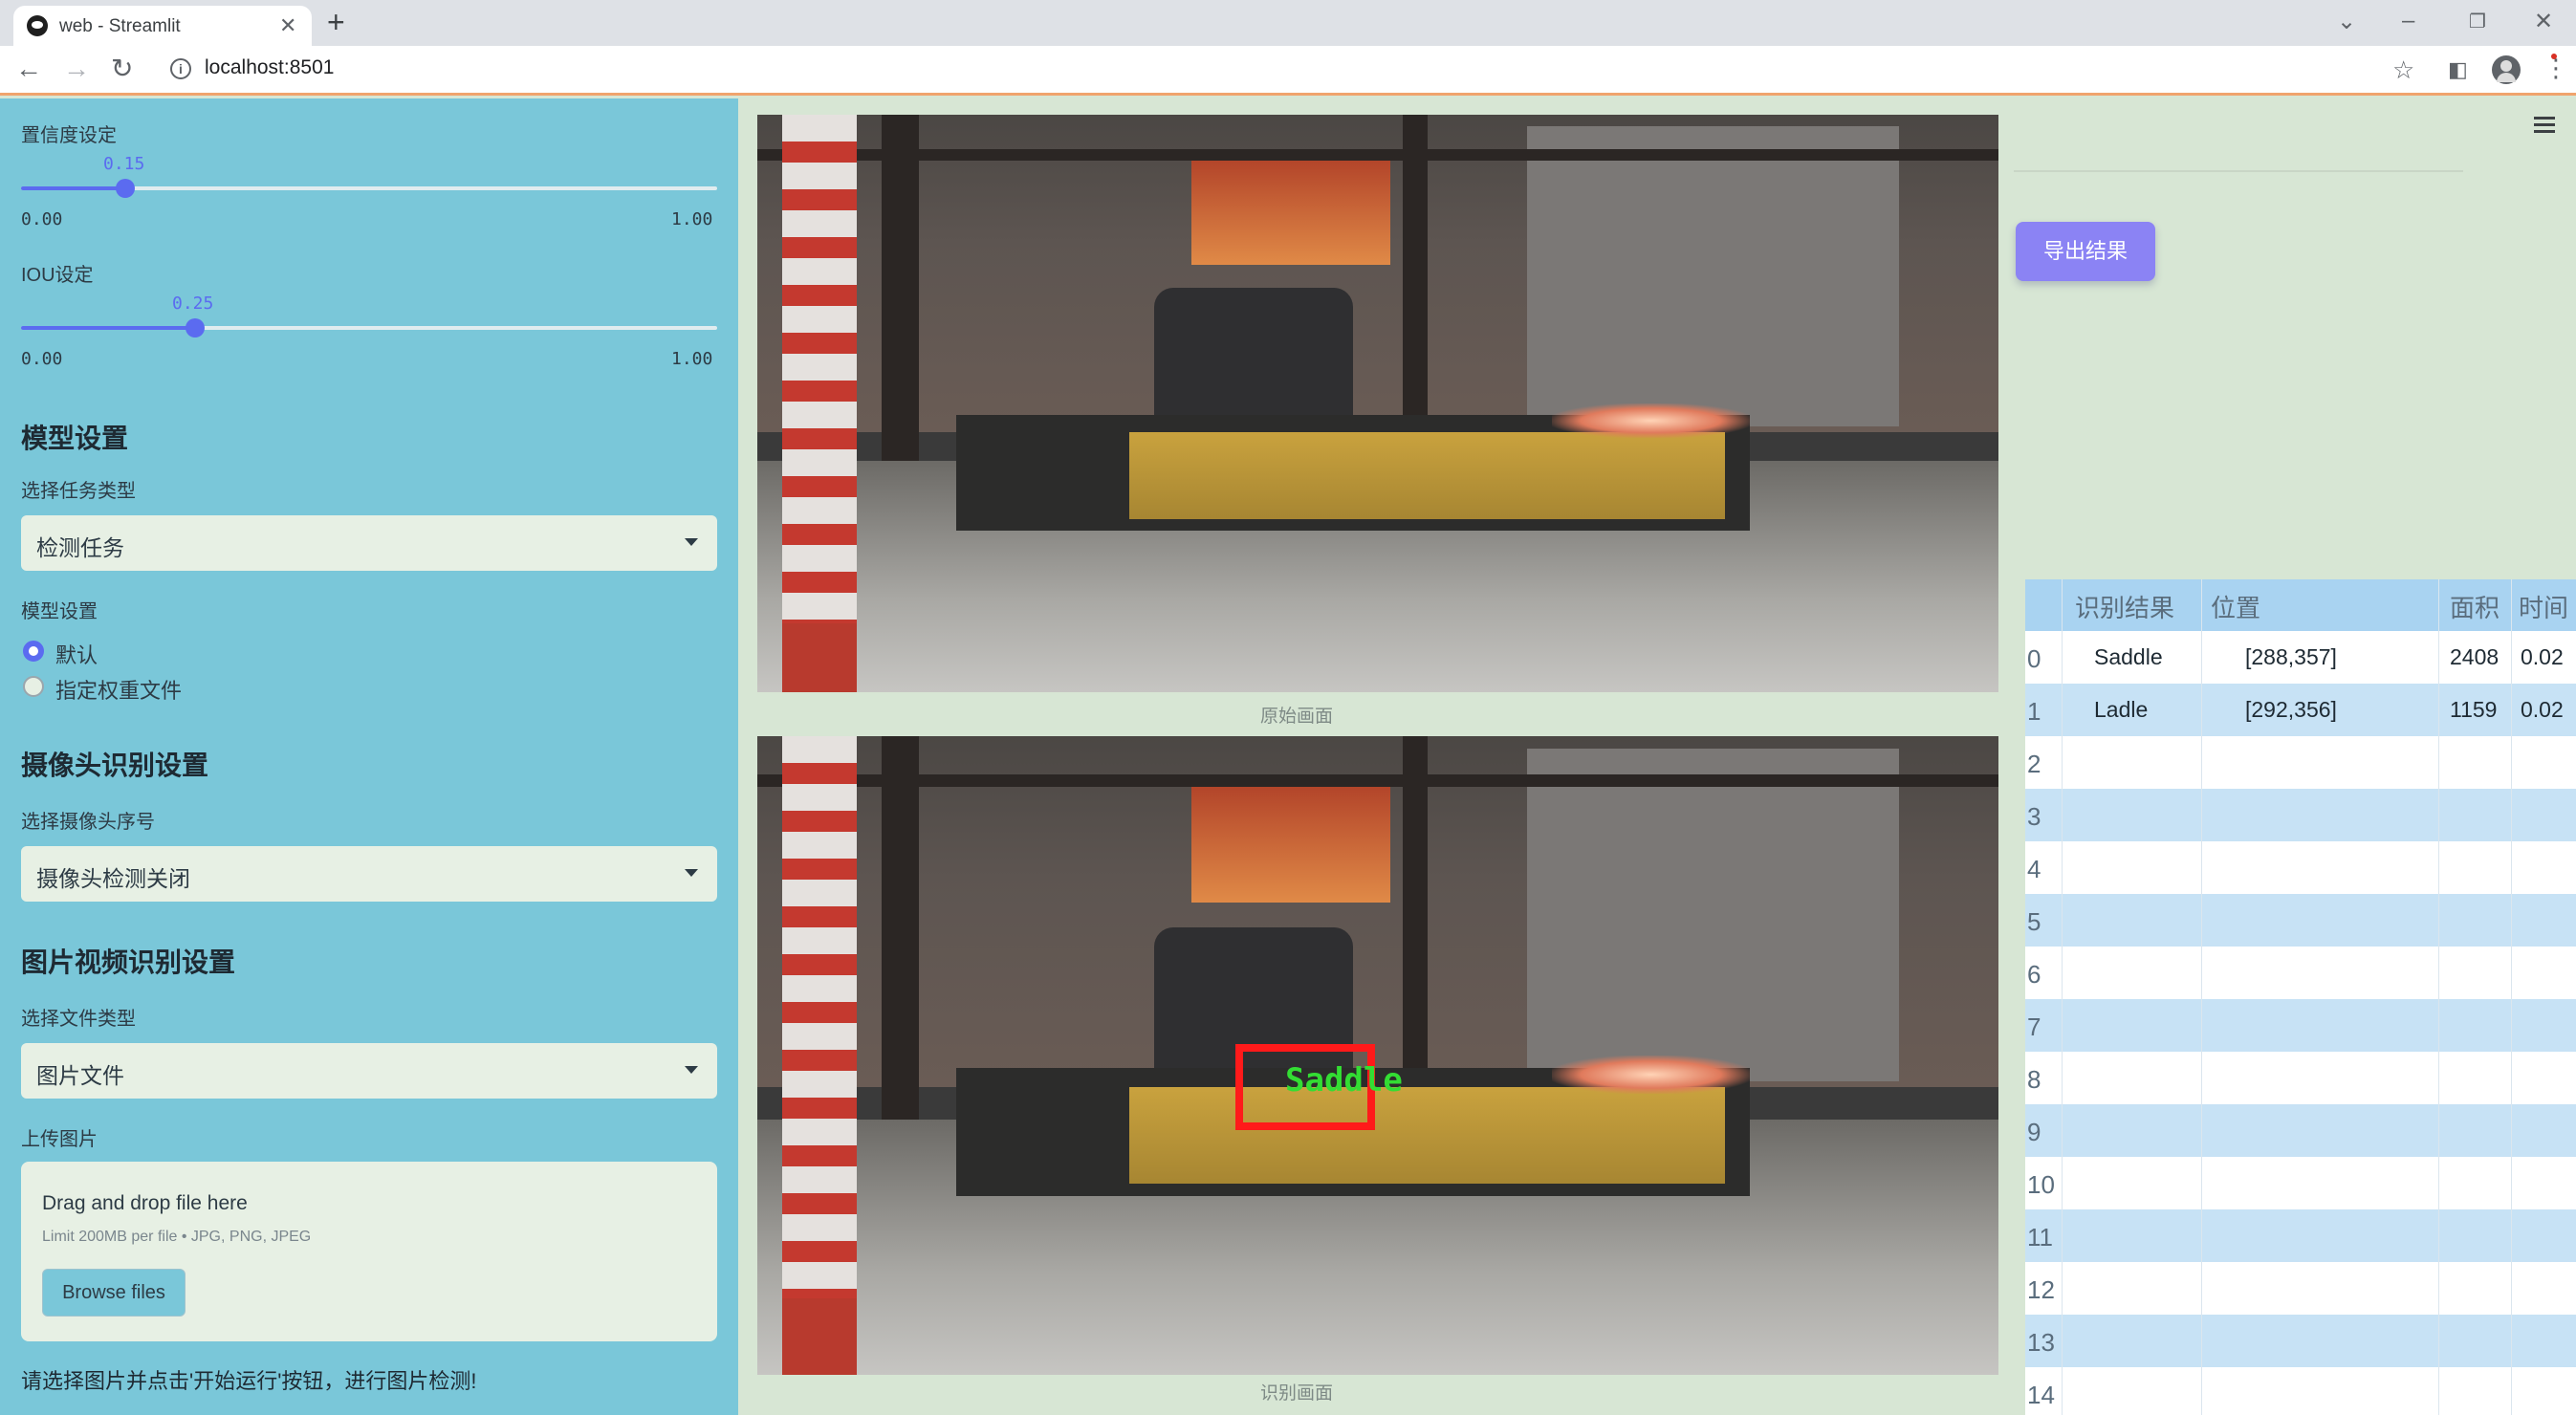 This screenshot has height=1415, width=2576. What do you see at coordinates (162, 26) in the screenshot?
I see `browser-tab: web - Streamlit ✕` at bounding box center [162, 26].